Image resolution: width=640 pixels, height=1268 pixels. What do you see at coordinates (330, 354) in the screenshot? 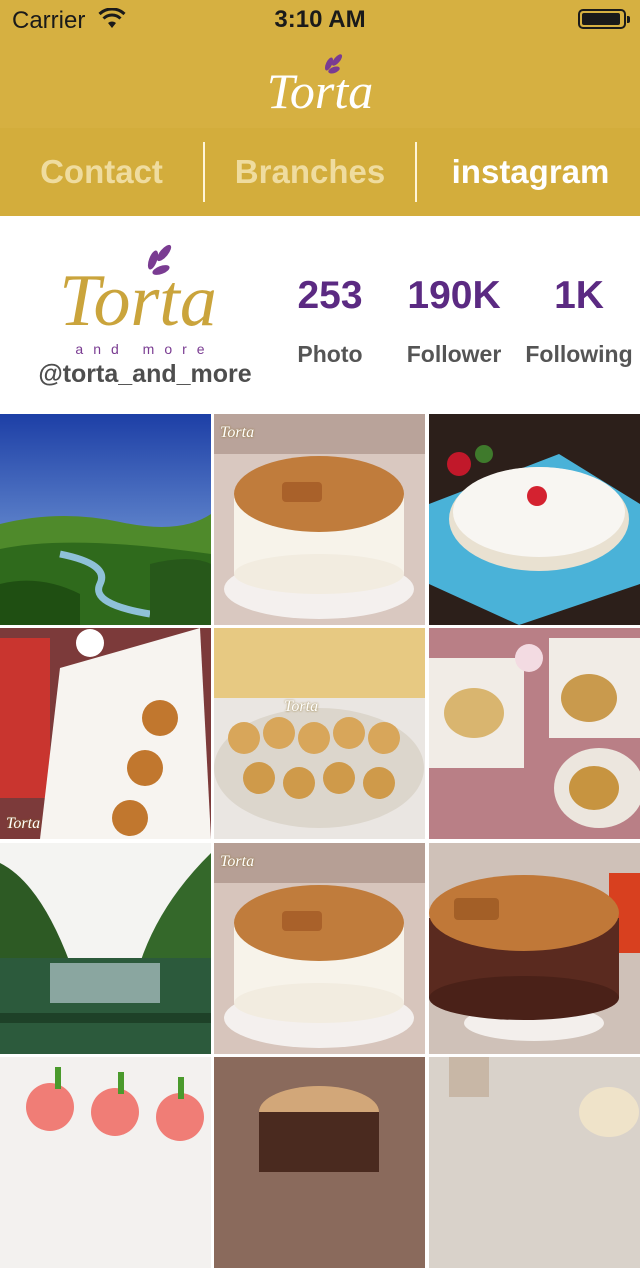
I see `stat-label: Photo` at bounding box center [330, 354].